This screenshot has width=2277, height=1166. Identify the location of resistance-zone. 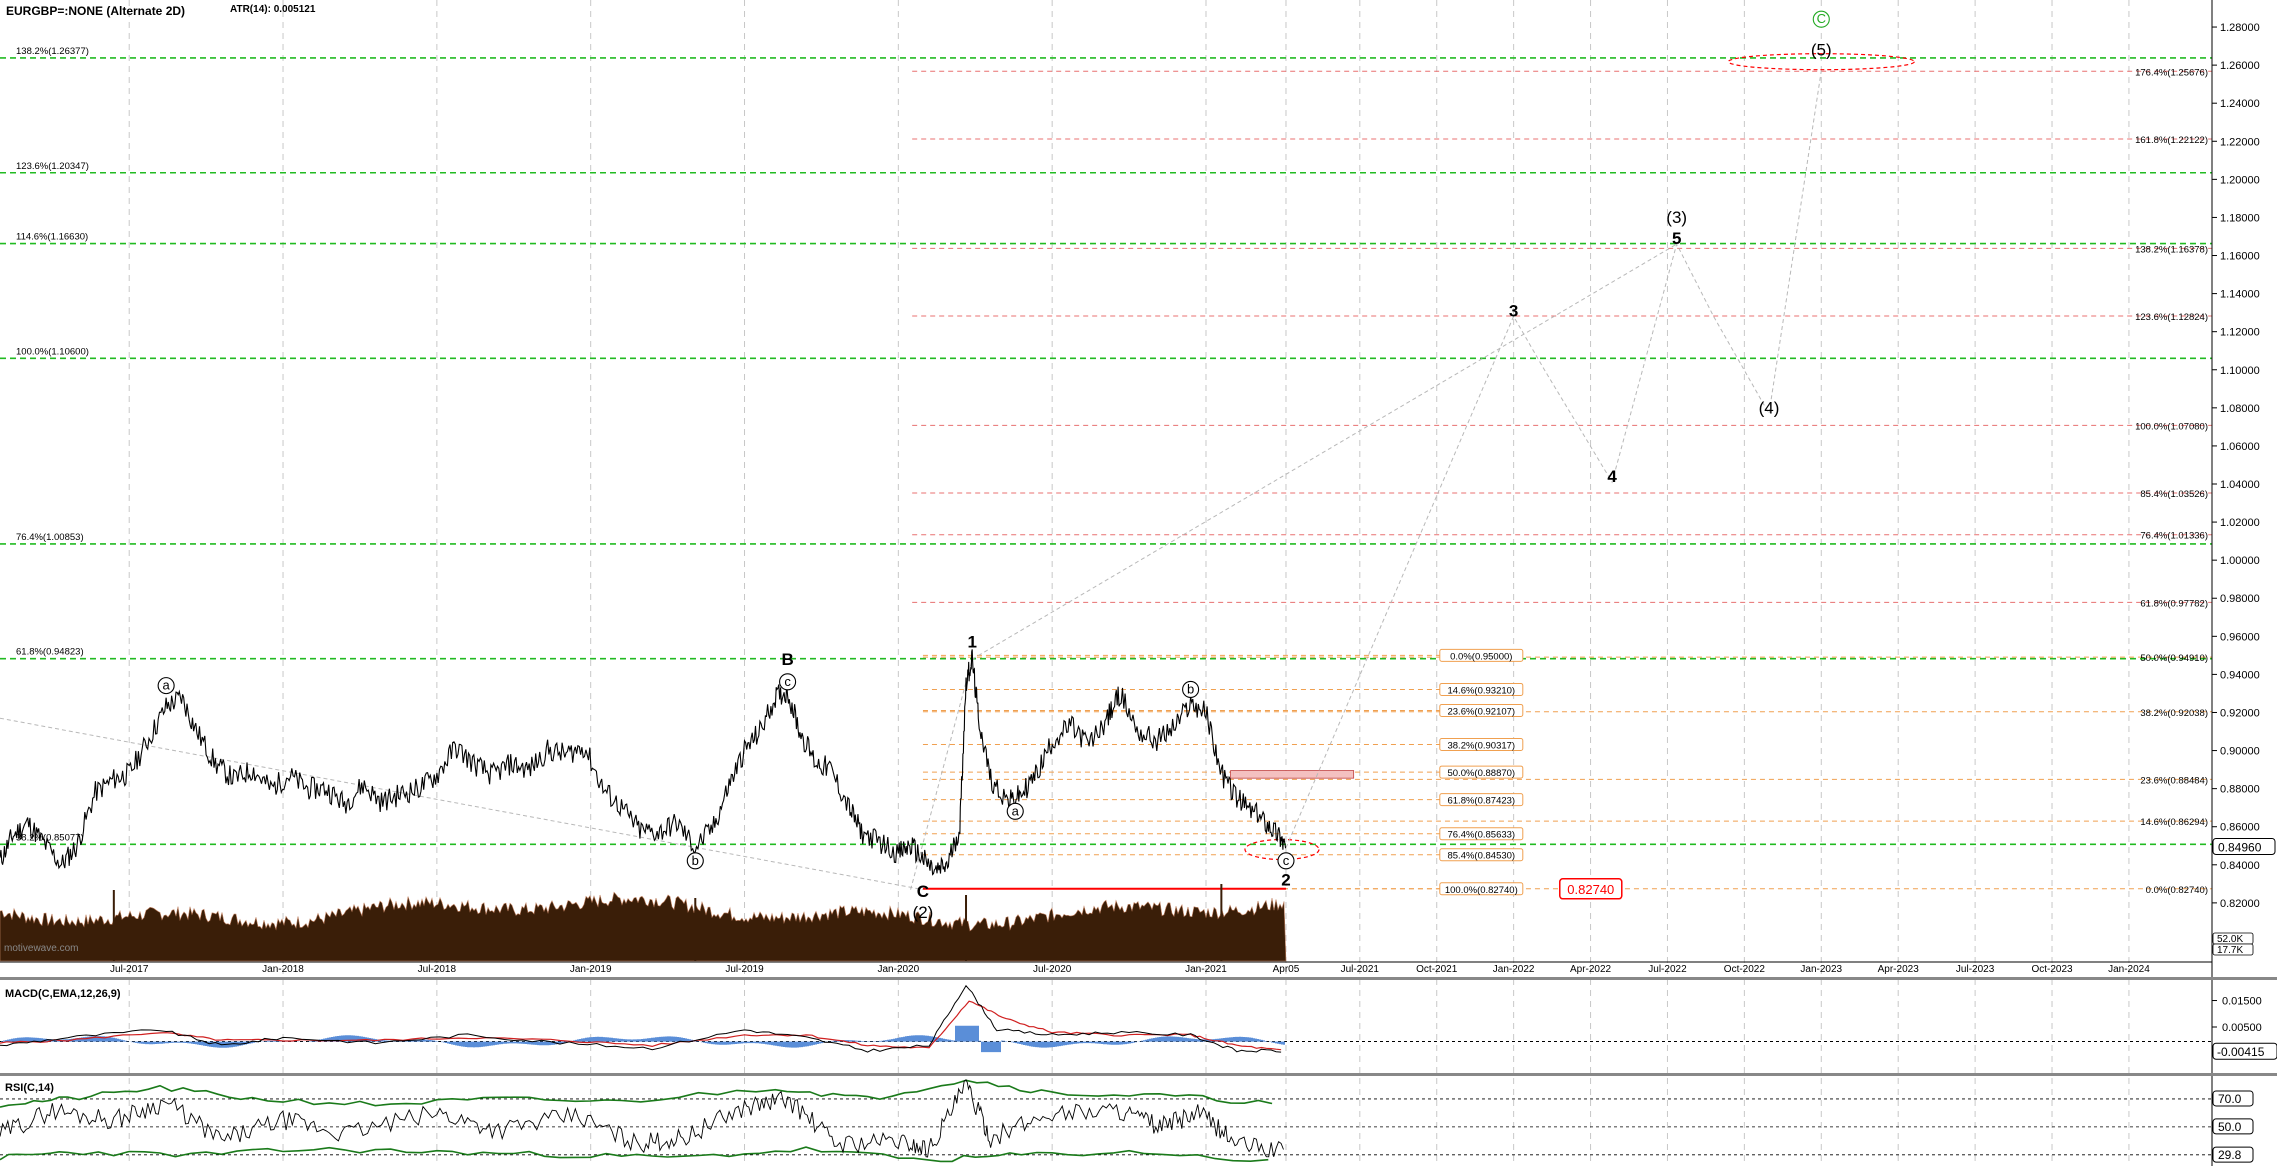
(1292, 774).